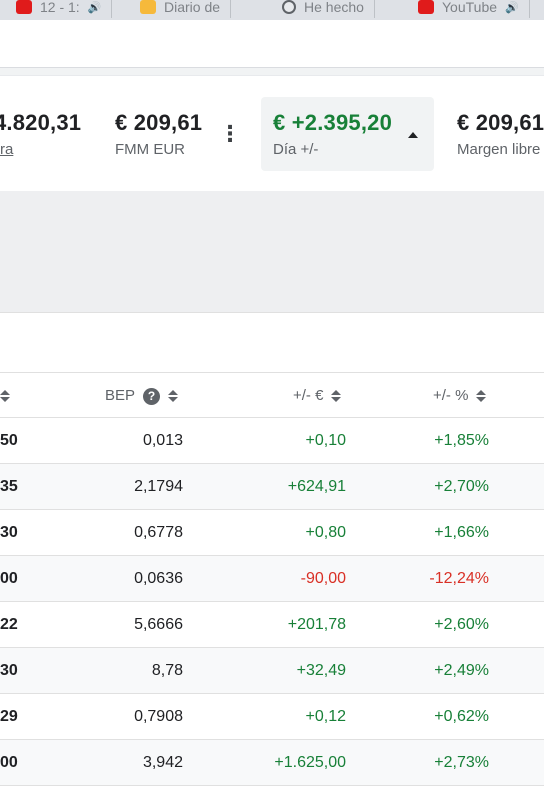 This screenshot has width=544, height=800. I want to click on cell-pct-change: +2,60%, so click(461, 624).